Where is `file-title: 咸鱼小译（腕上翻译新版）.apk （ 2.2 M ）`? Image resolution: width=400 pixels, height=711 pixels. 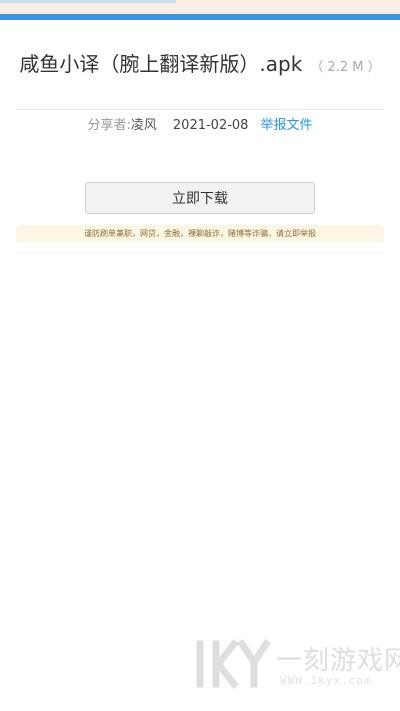 file-title: 咸鱼小译（腕上翻译新版）.apk （ 2.2 M ） is located at coordinates (200, 66).